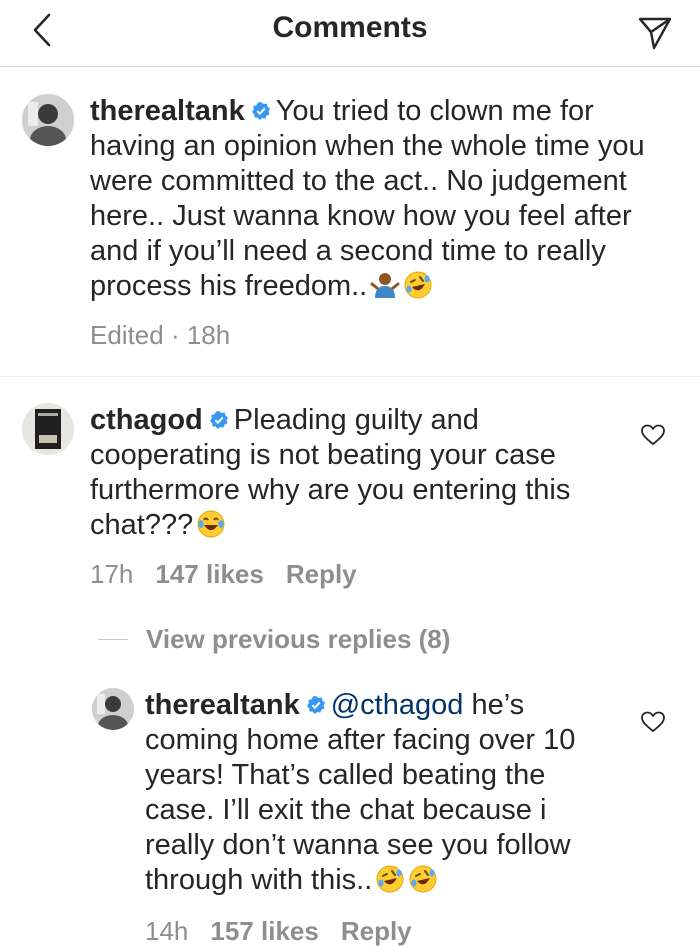  I want to click on timestamp: 17h, so click(112, 574).